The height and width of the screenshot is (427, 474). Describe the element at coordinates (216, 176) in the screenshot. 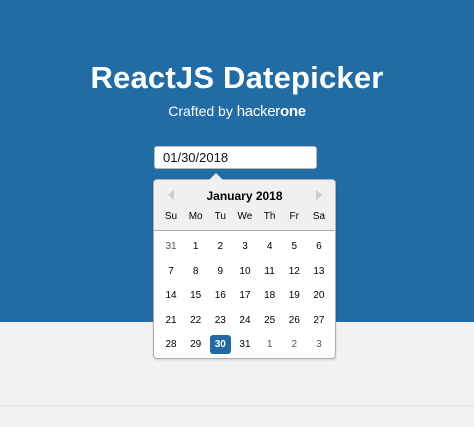

I see `calendar-pointer` at that location.